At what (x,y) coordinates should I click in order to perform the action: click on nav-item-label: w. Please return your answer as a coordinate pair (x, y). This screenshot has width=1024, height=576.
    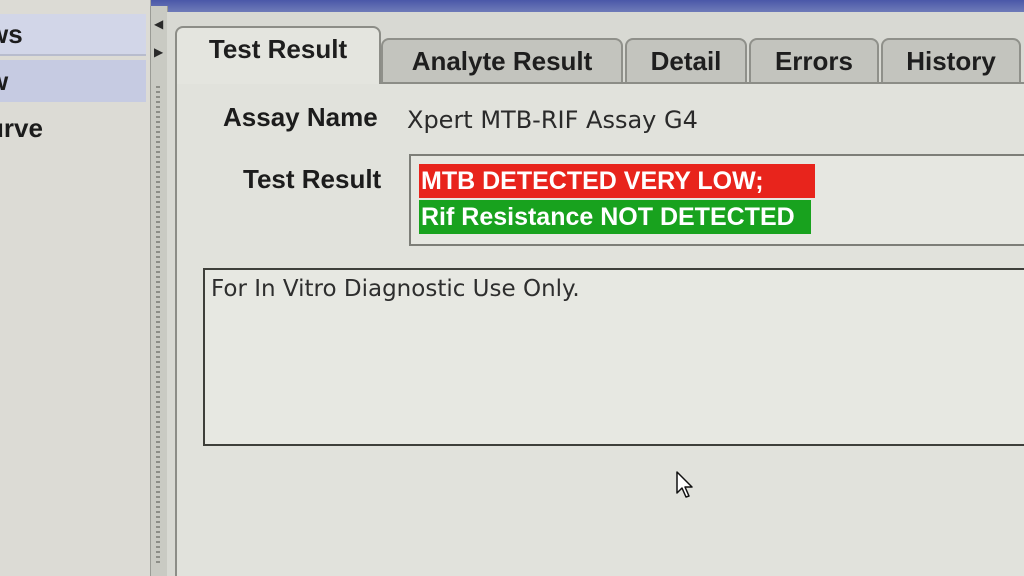
    Looking at the image, I should click on (4, 81).